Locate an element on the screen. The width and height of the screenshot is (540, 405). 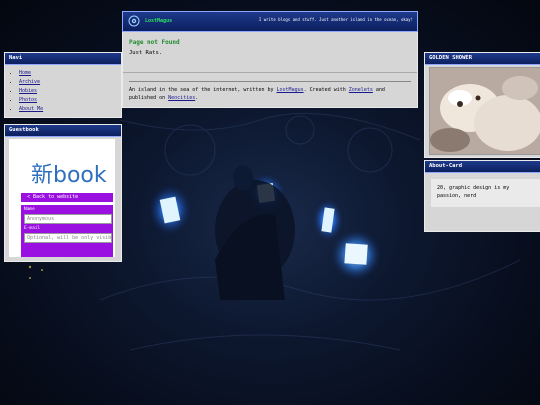
site-logo-icon is located at coordinates (134, 21).